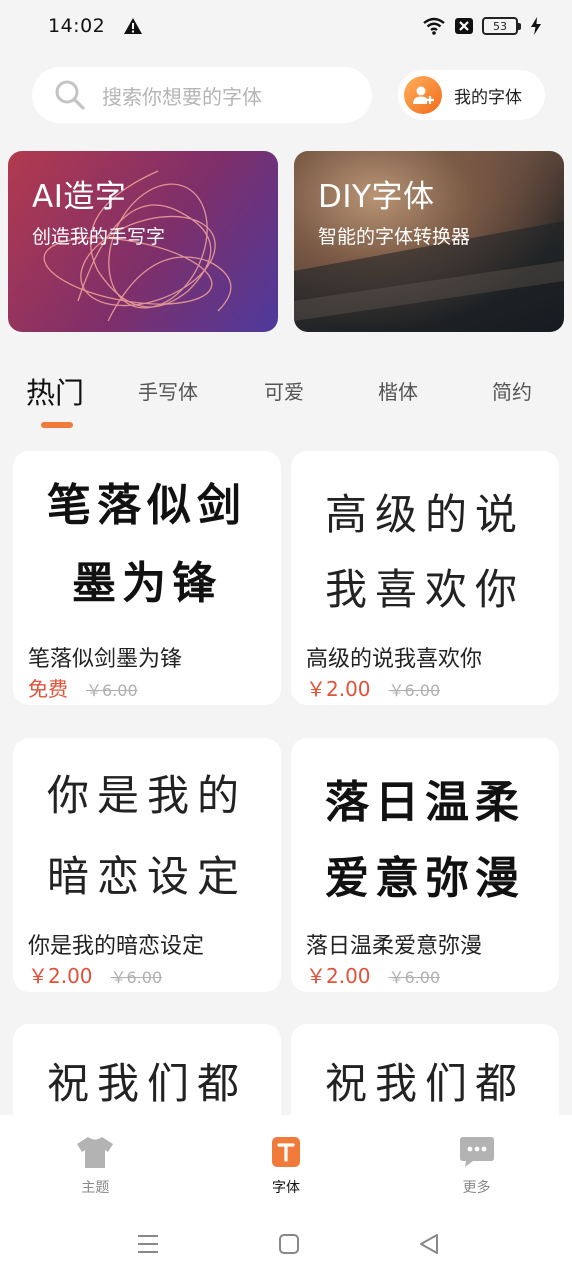 The width and height of the screenshot is (572, 1280). Describe the element at coordinates (286, 1188) in the screenshot. I see `nav-label: 字体` at that location.